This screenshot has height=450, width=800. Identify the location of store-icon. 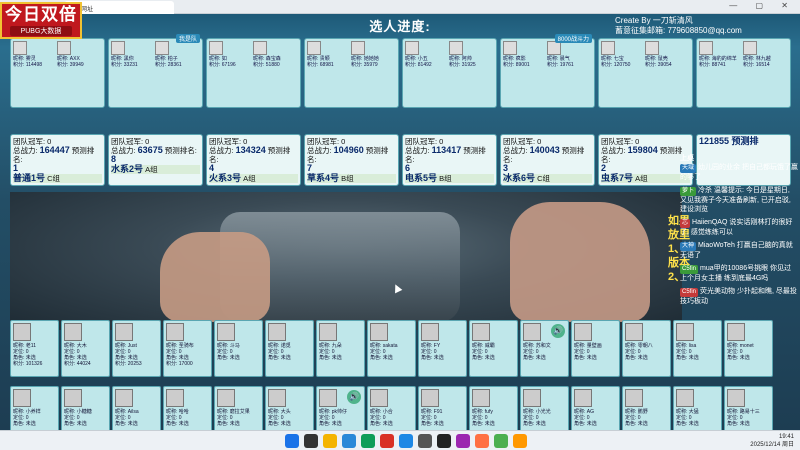
(368, 441).